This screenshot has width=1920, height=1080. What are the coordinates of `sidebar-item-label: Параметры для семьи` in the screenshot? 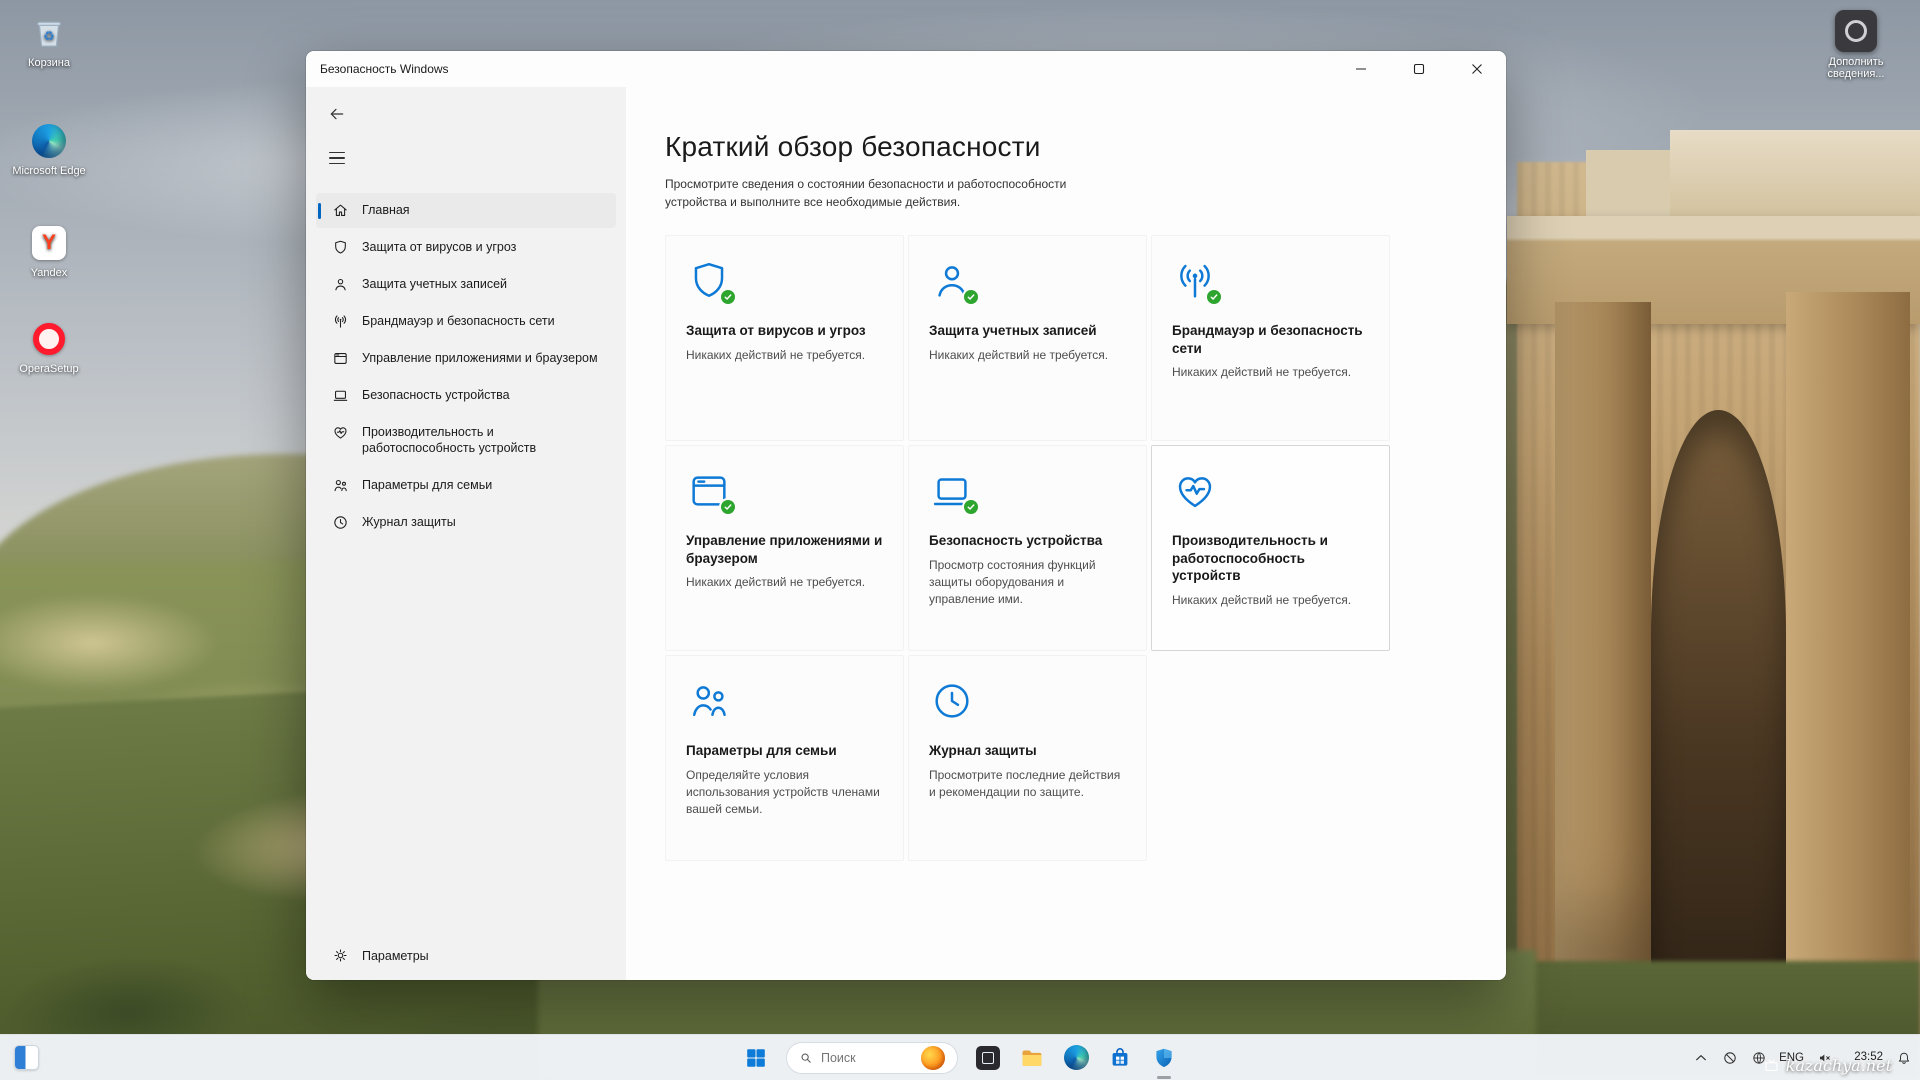 It's located at (427, 484).